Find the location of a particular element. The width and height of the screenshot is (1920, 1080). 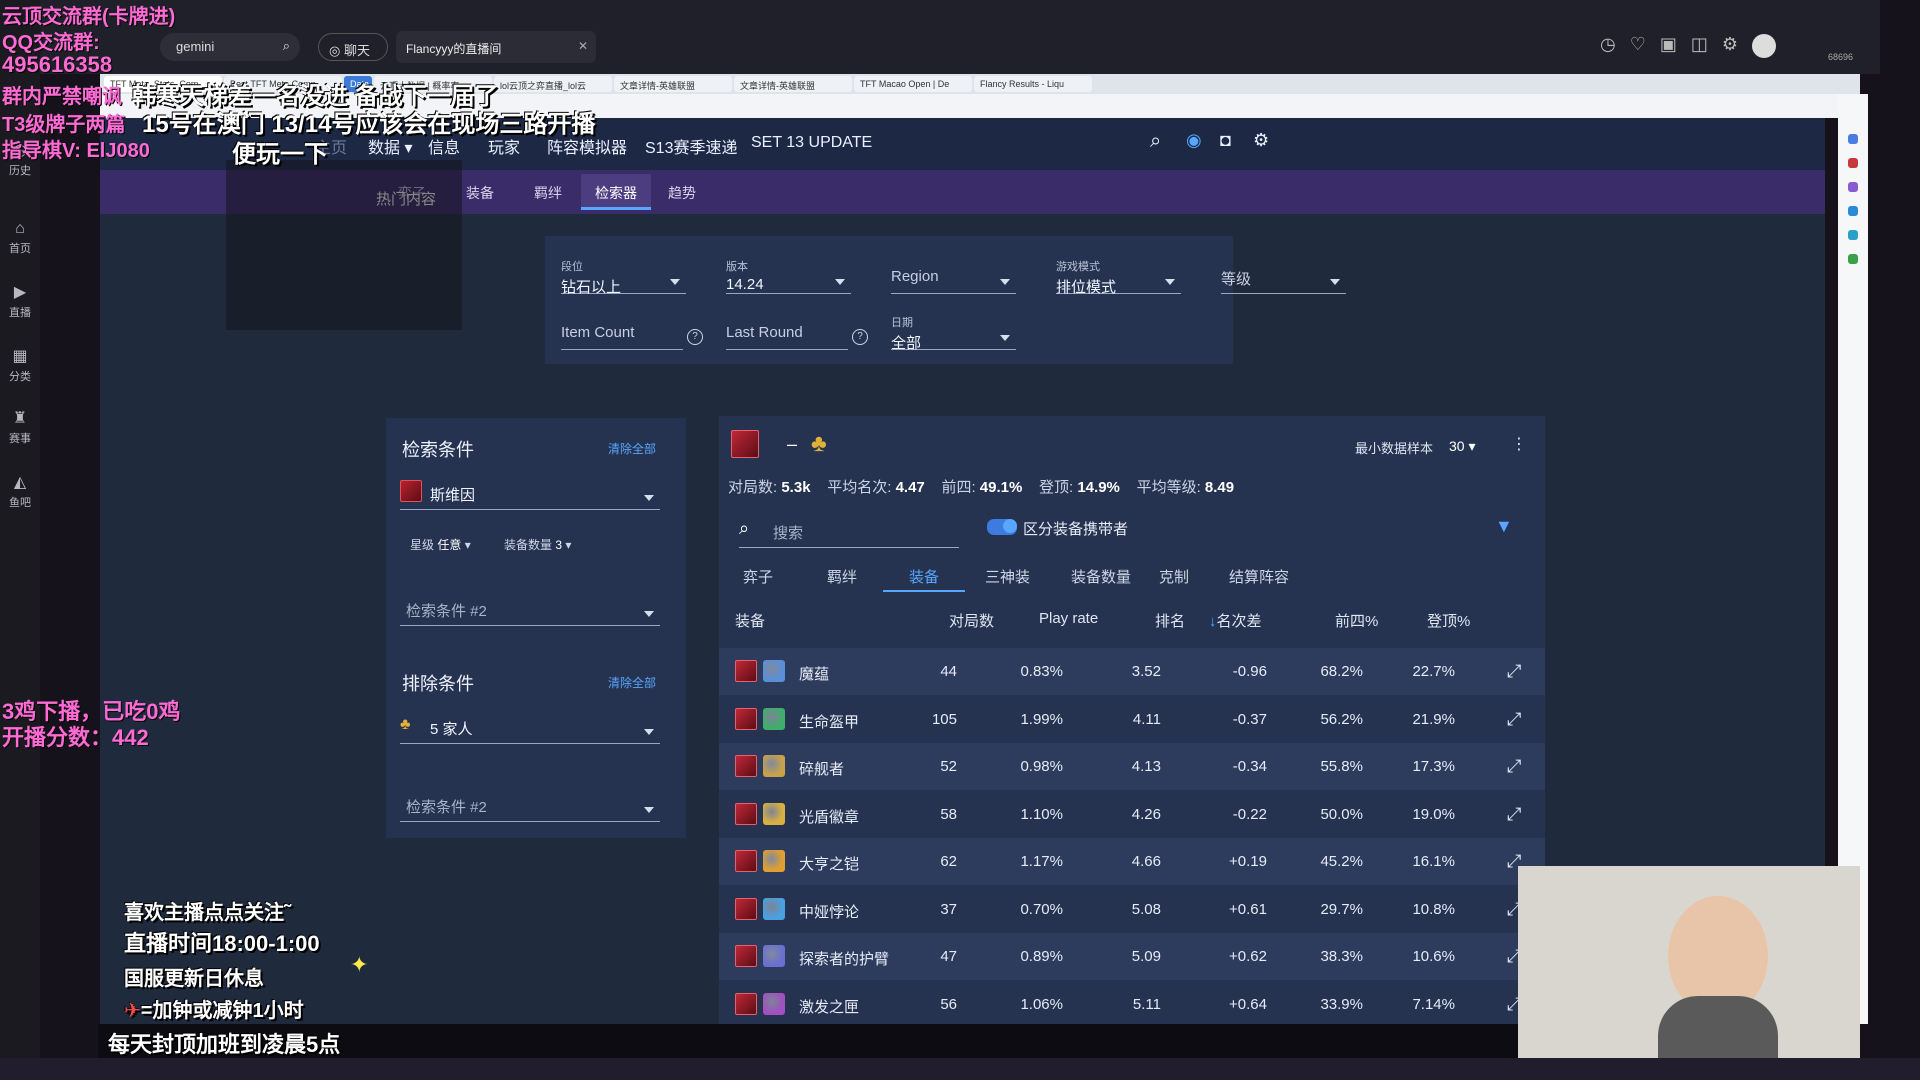

play-rate-cell: 0.89% is located at coordinates (1041, 956).